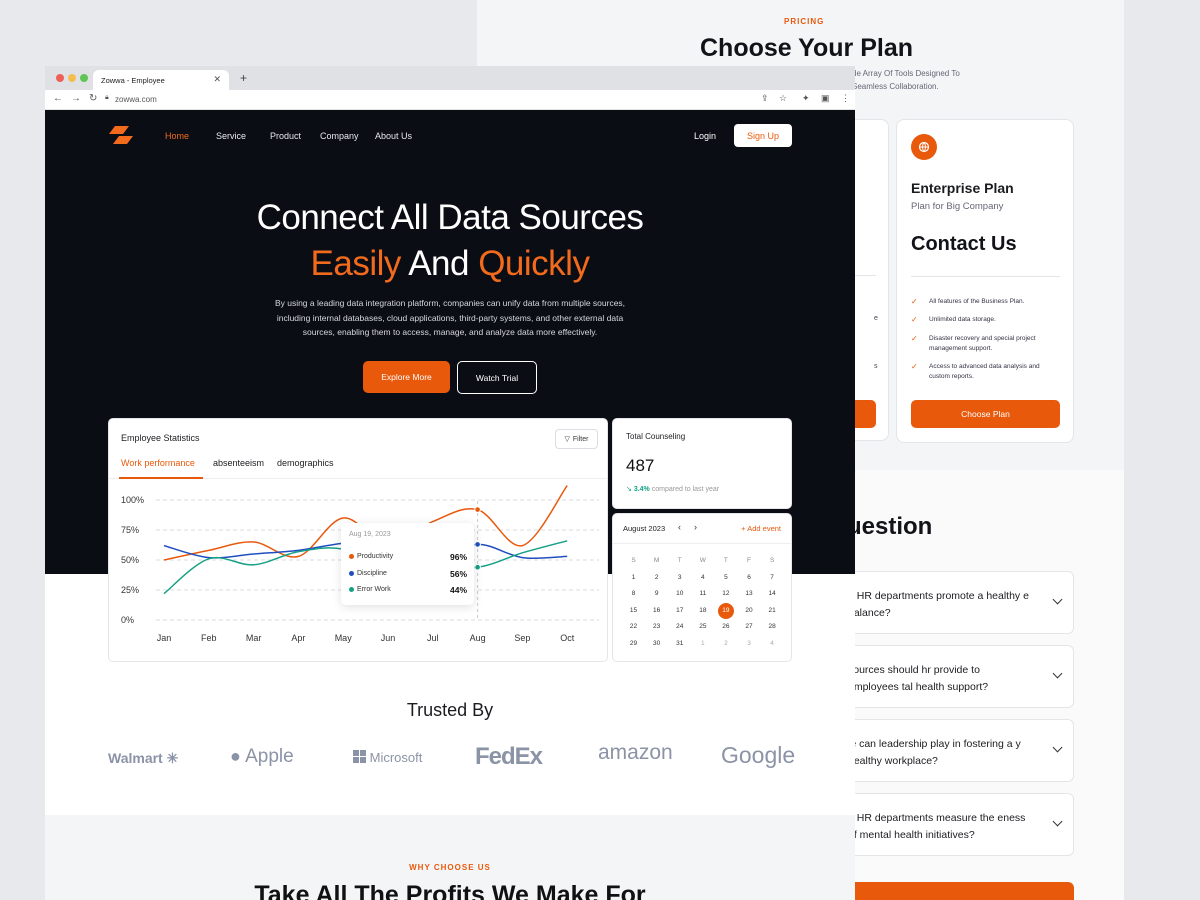 Image resolution: width=1200 pixels, height=900 pixels. I want to click on calendar-day: 9, so click(656, 594).